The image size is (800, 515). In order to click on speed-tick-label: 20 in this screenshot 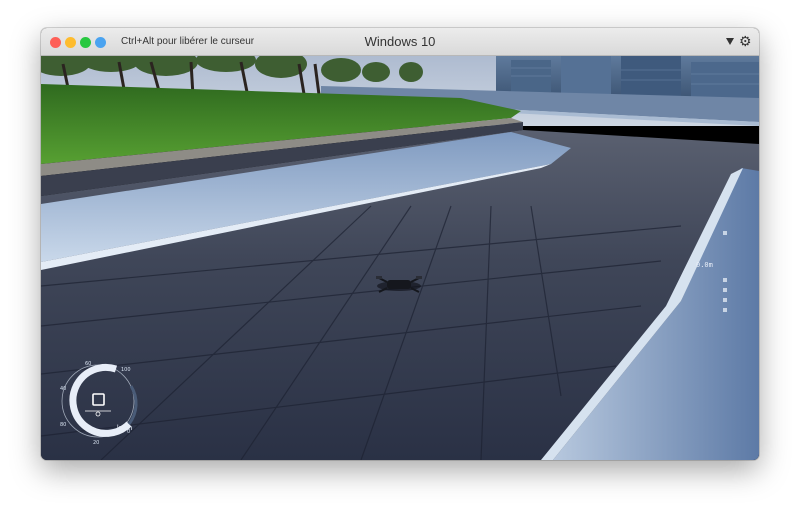, I will do `click(96, 443)`.